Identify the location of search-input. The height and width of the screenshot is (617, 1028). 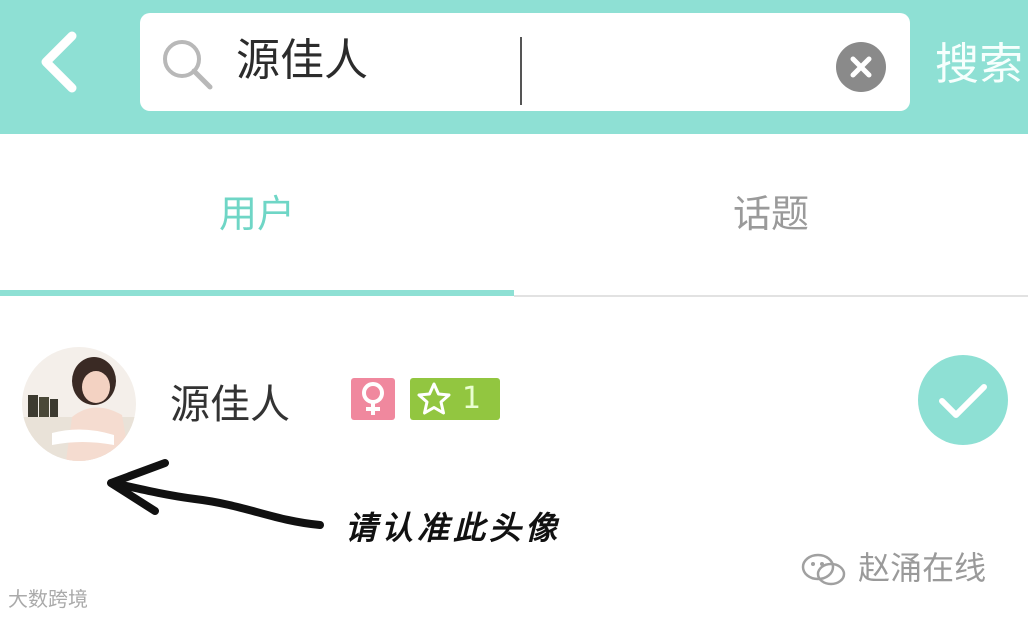
(536, 61).